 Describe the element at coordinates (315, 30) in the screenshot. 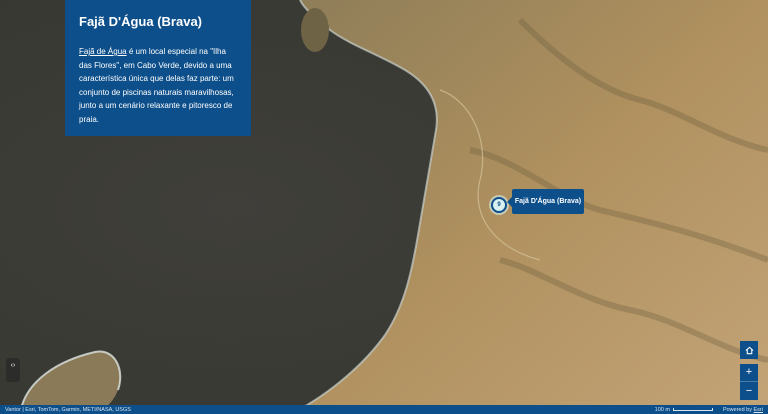

I see `rock-outcrop` at that location.